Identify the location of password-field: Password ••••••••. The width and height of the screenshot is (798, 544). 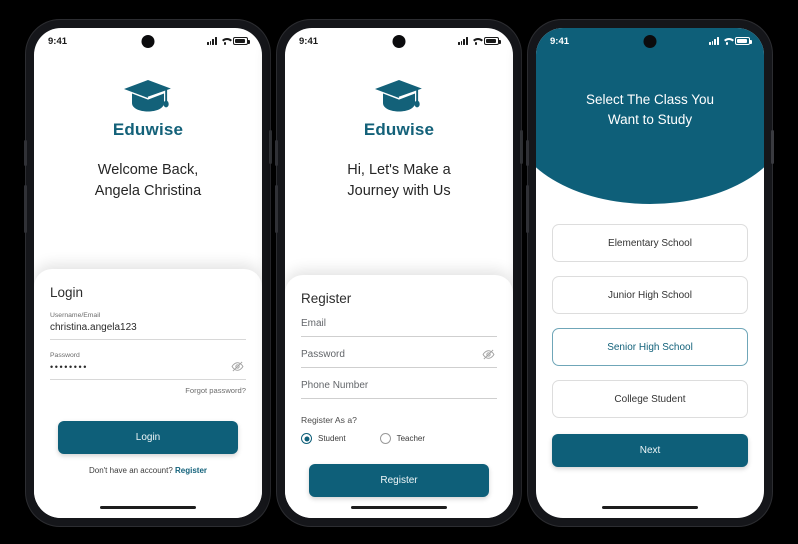
(148, 366).